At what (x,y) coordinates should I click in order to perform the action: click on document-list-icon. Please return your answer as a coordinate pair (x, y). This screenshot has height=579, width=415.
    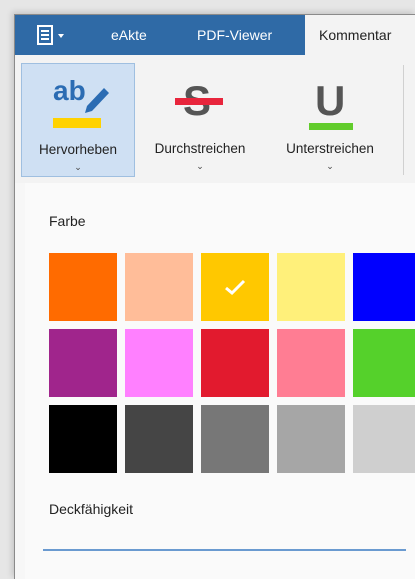
    Looking at the image, I should click on (50, 35).